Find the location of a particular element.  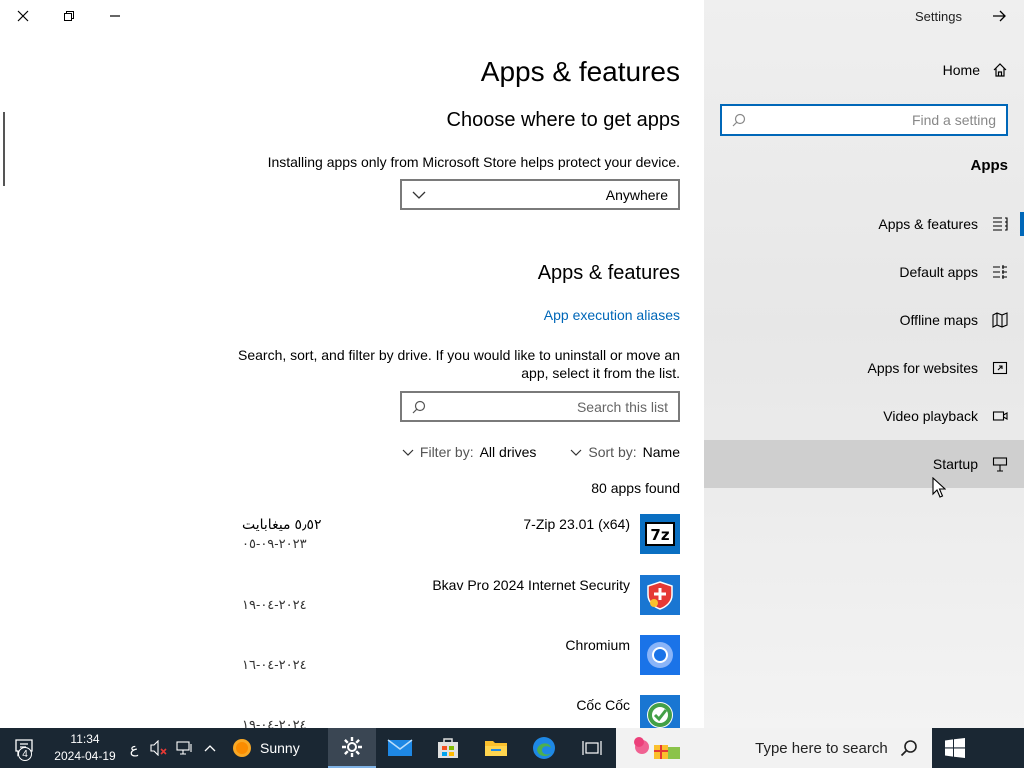

file-explorer-taskbar-button is located at coordinates (496, 748).